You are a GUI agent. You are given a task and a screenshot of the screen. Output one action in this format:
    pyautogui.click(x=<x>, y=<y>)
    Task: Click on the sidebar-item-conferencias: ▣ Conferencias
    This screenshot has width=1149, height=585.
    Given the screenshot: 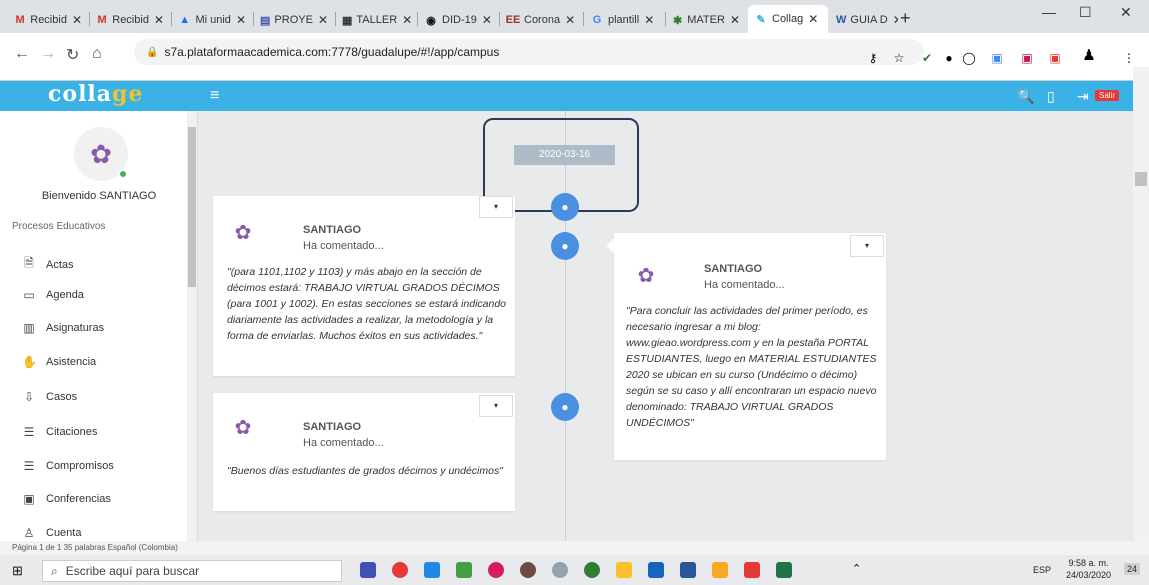 What is the action you would take?
    pyautogui.click(x=66, y=499)
    